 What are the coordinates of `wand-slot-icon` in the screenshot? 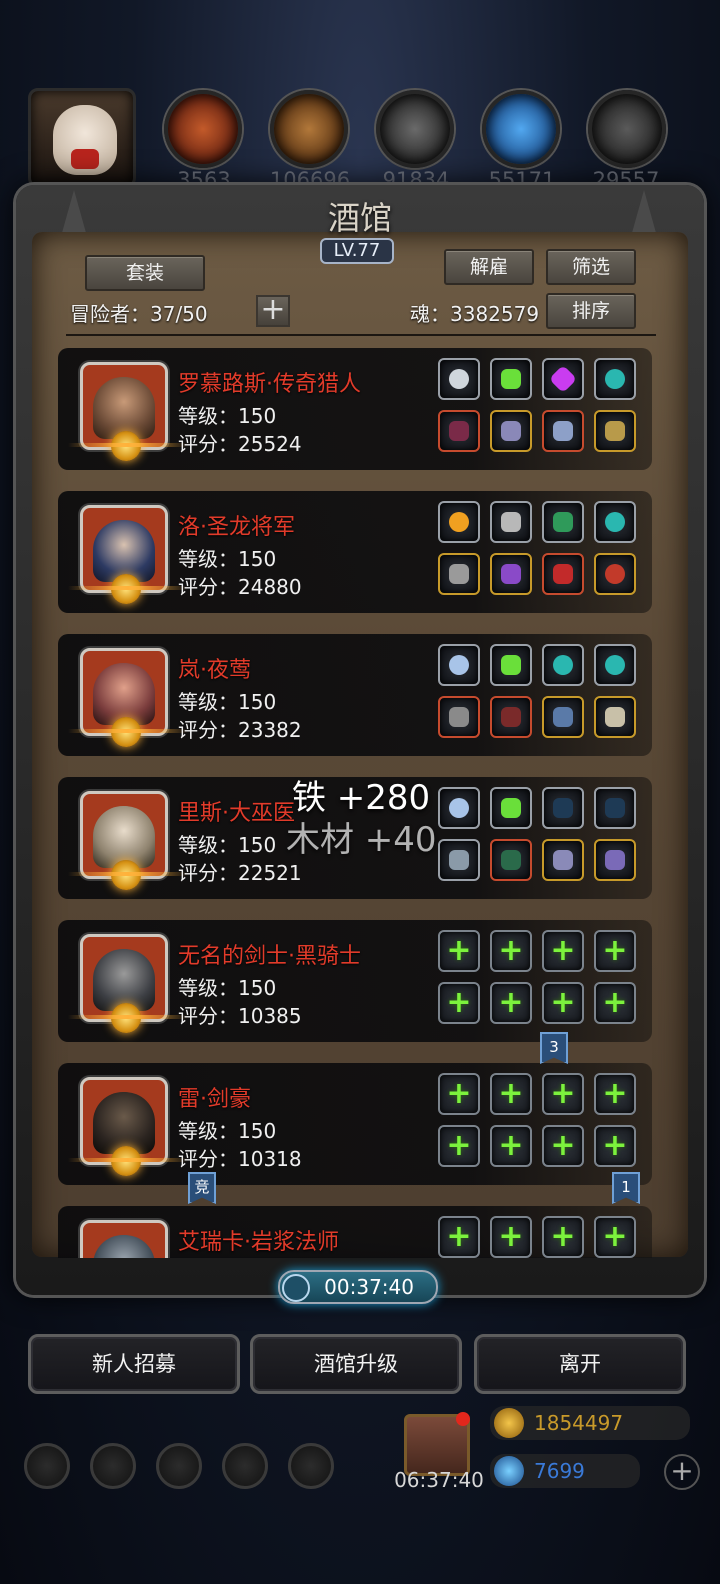 It's located at (563, 522).